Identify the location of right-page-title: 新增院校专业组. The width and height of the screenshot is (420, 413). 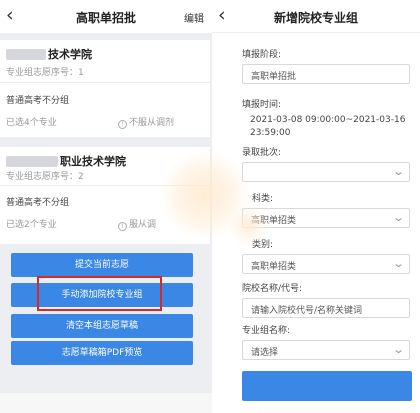
(315, 18).